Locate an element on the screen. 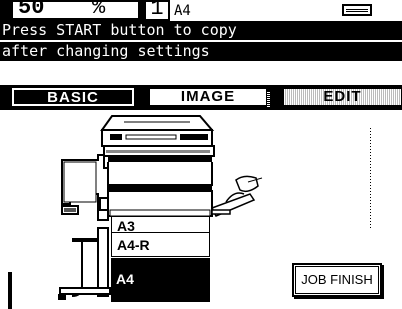  message-spacer is located at coordinates (201, 73).